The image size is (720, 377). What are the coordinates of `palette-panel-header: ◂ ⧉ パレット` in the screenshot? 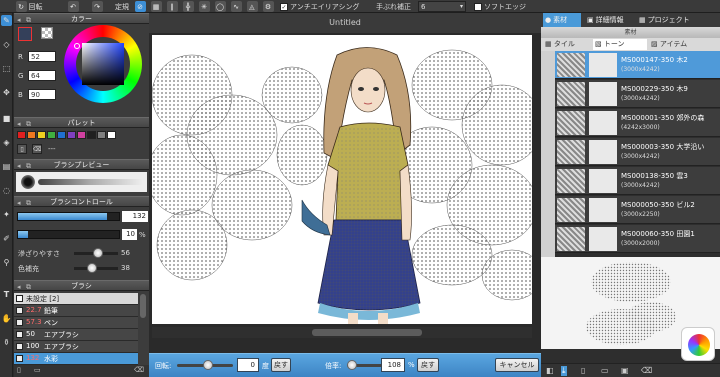 It's located at (81, 122).